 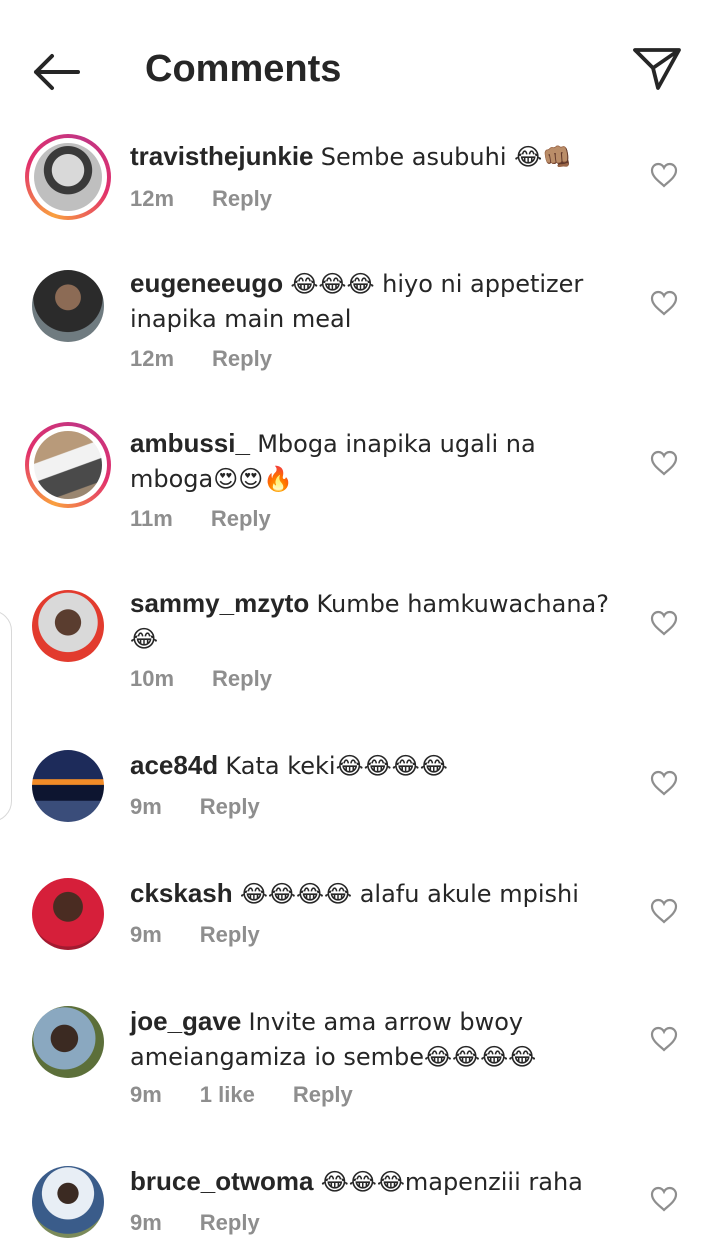 I want to click on comment-text: 😂😂😂mapenziii raha, so click(x=451, y=1182).